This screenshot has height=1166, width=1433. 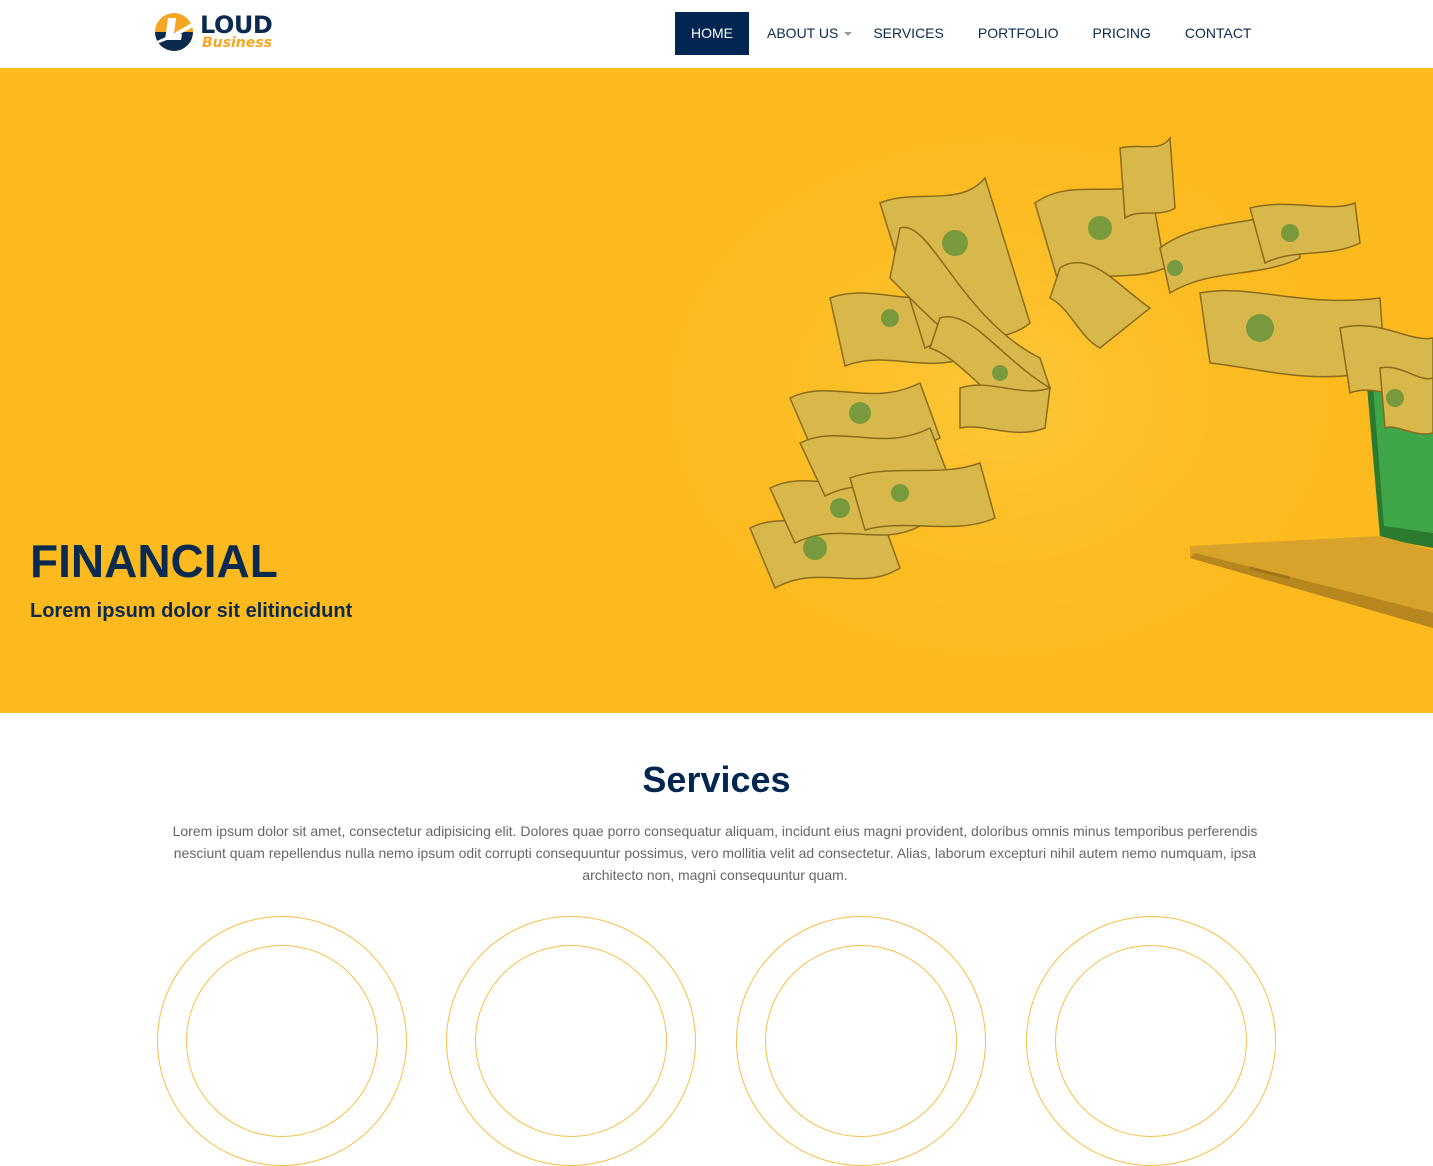 What do you see at coordinates (237, 43) in the screenshot?
I see `brand-name-secondary: Business` at bounding box center [237, 43].